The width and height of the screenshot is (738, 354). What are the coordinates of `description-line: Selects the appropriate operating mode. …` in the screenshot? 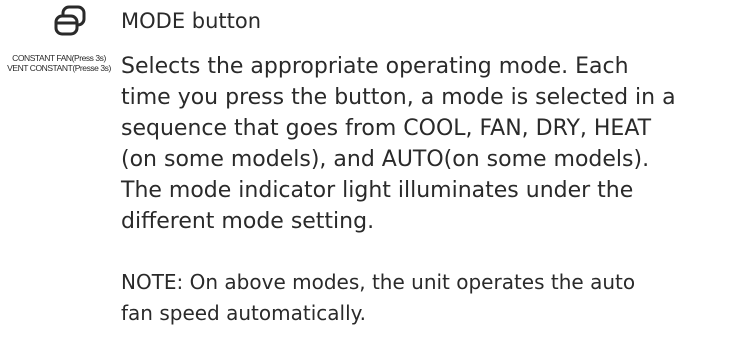 It's located at (375, 66).